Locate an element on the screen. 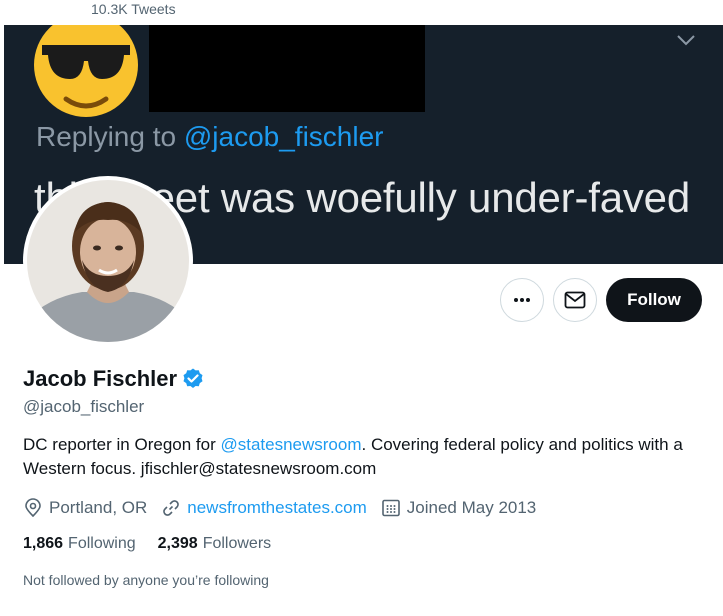  calendar-icon is located at coordinates (390, 508).